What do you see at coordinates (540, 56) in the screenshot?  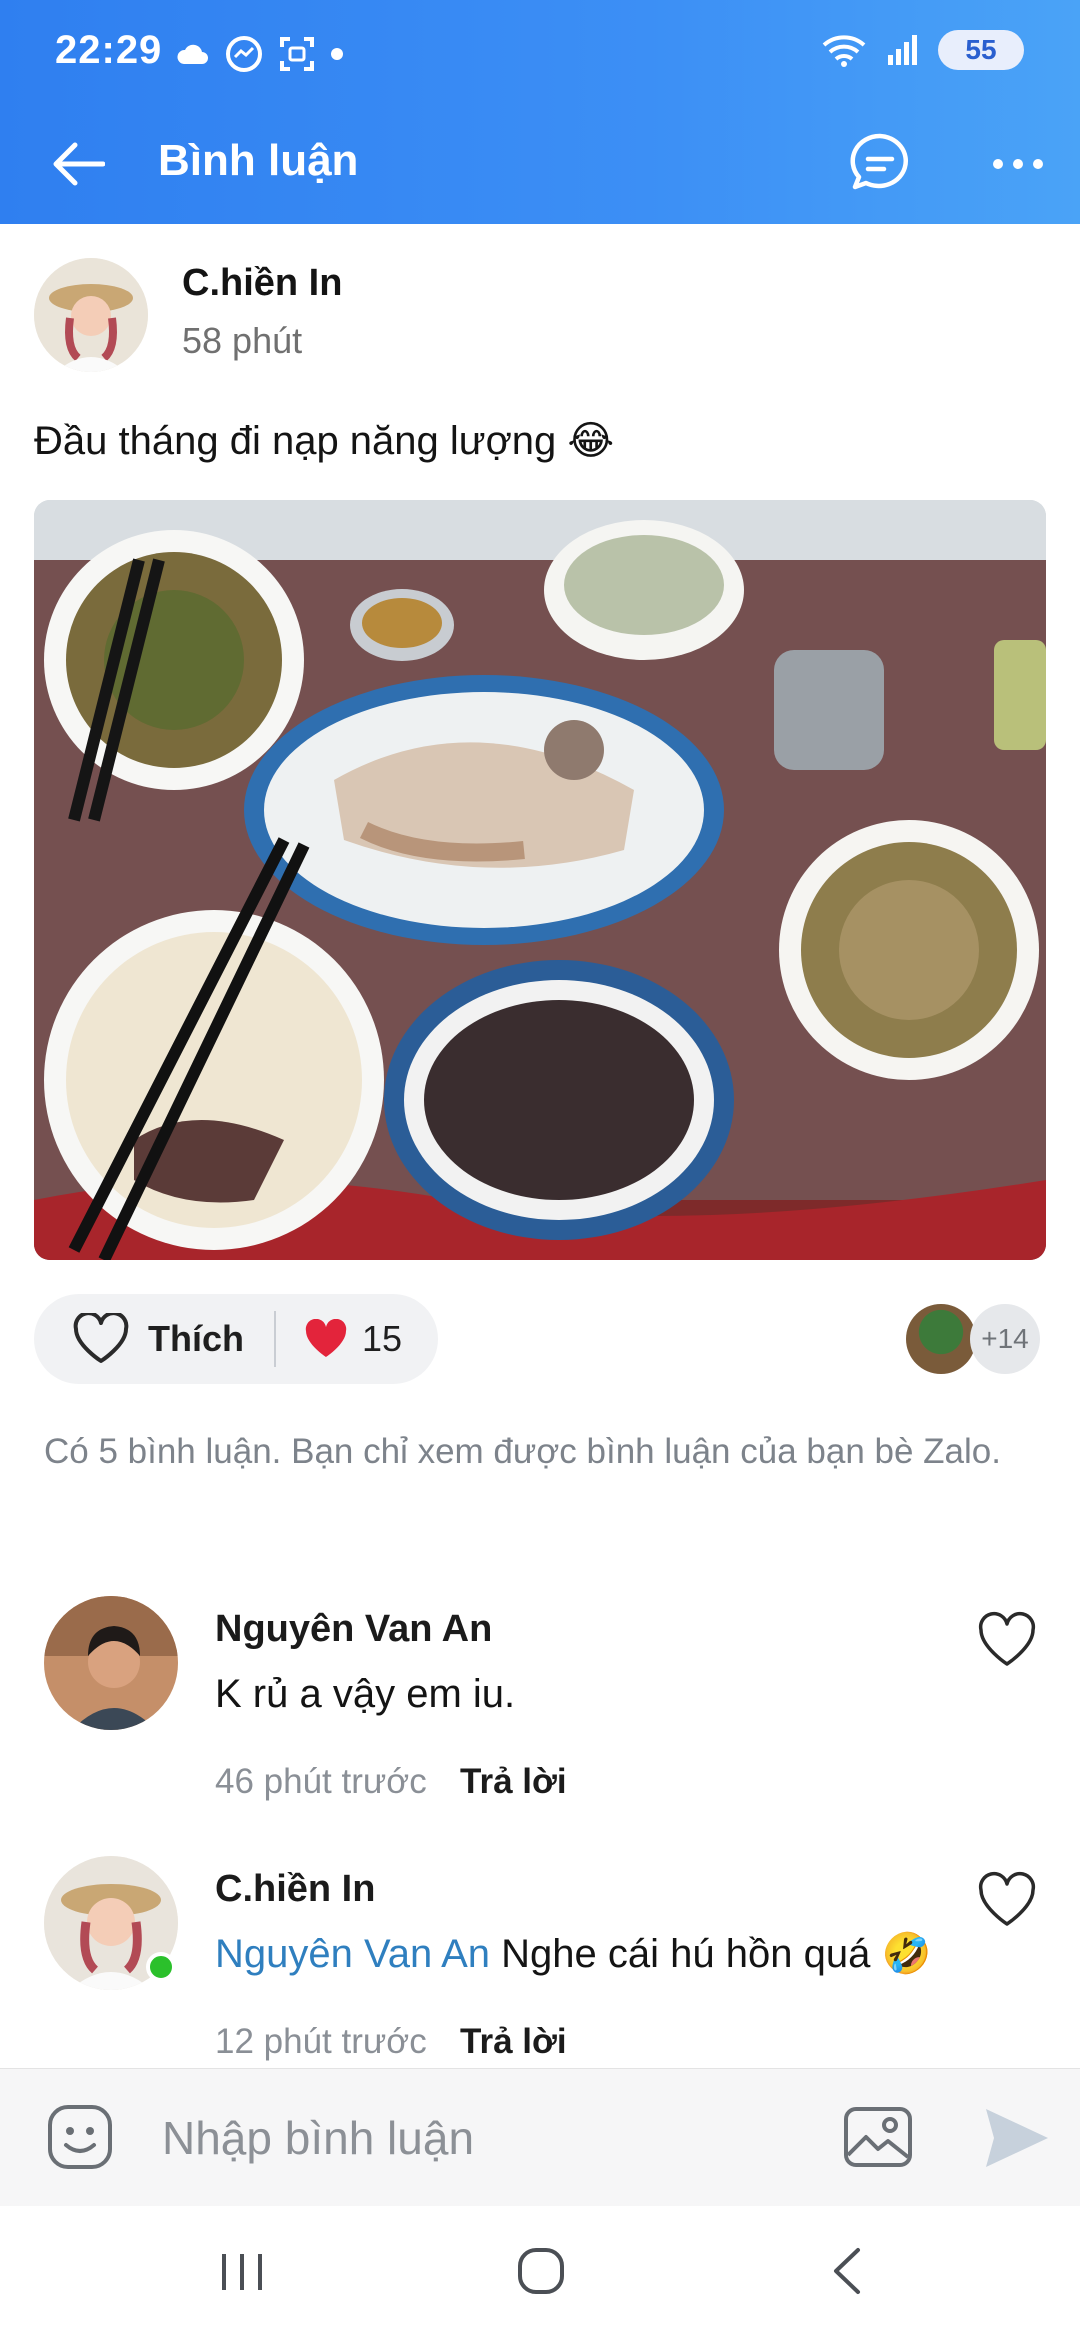 I see `status-bar: 22:29 55` at bounding box center [540, 56].